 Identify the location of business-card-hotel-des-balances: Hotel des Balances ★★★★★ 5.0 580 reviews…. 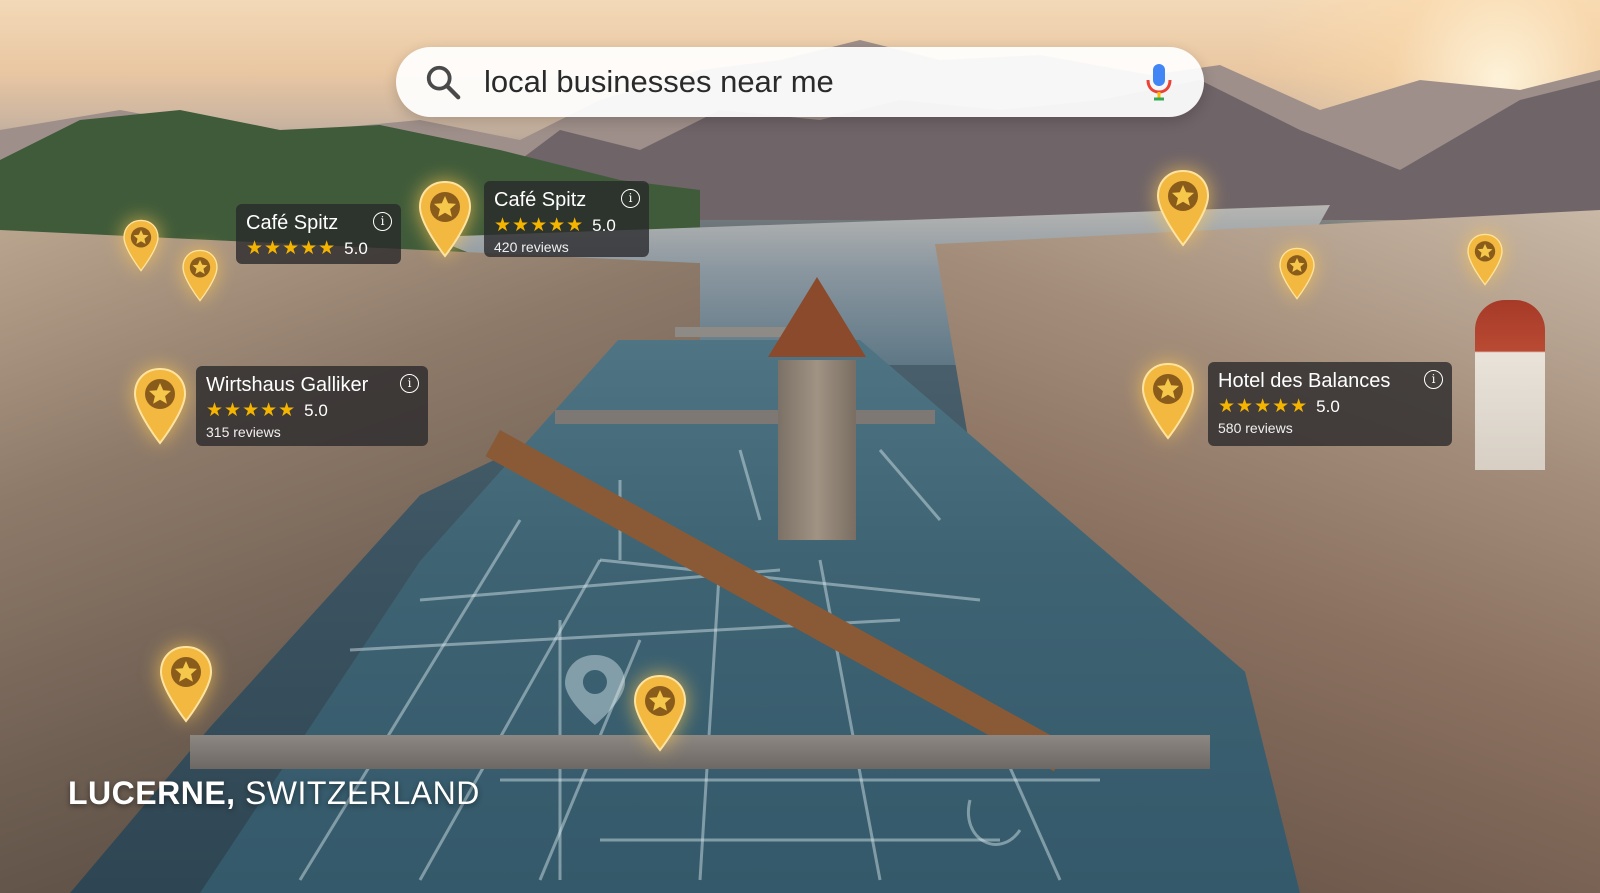
(1330, 404).